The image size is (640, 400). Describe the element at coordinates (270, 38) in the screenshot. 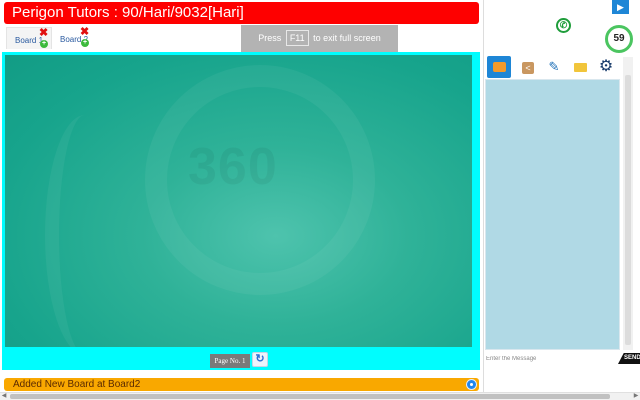

I see `fullscreen-notice-prefix: Press` at that location.